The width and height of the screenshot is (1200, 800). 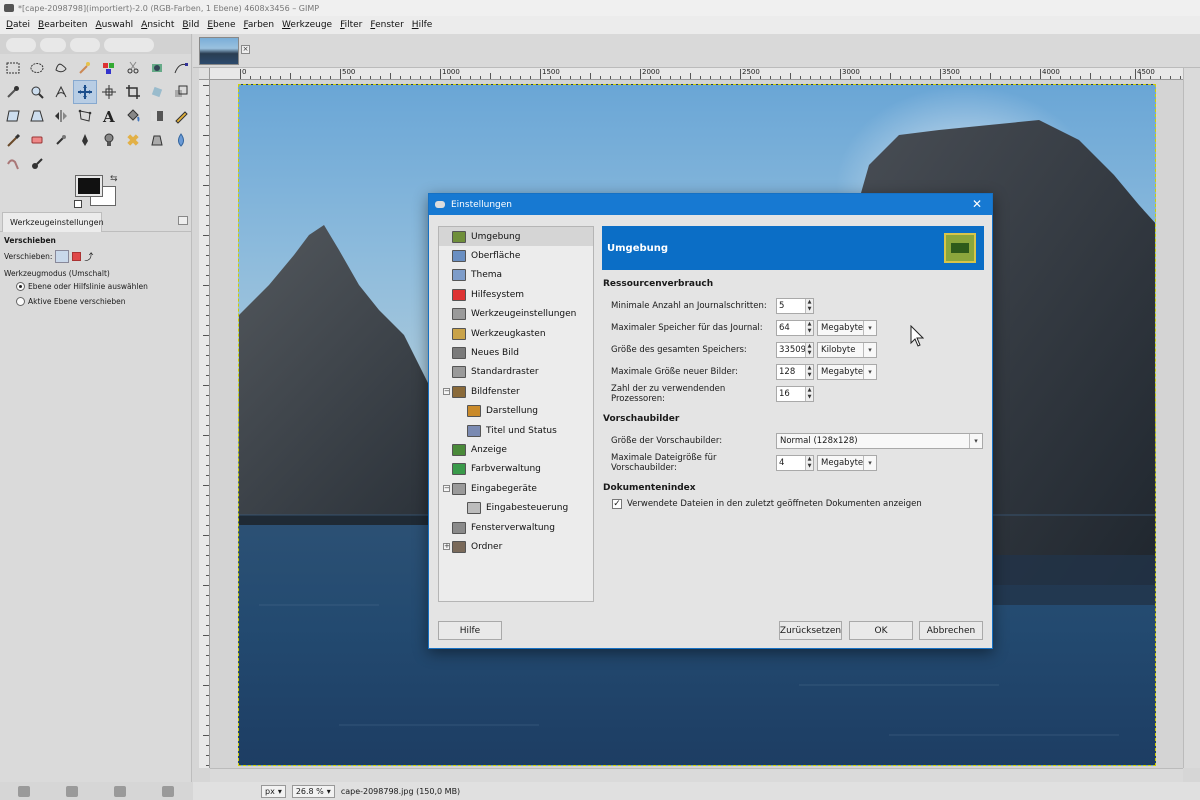 I want to click on radio-move-active-layer, so click(x=20, y=301).